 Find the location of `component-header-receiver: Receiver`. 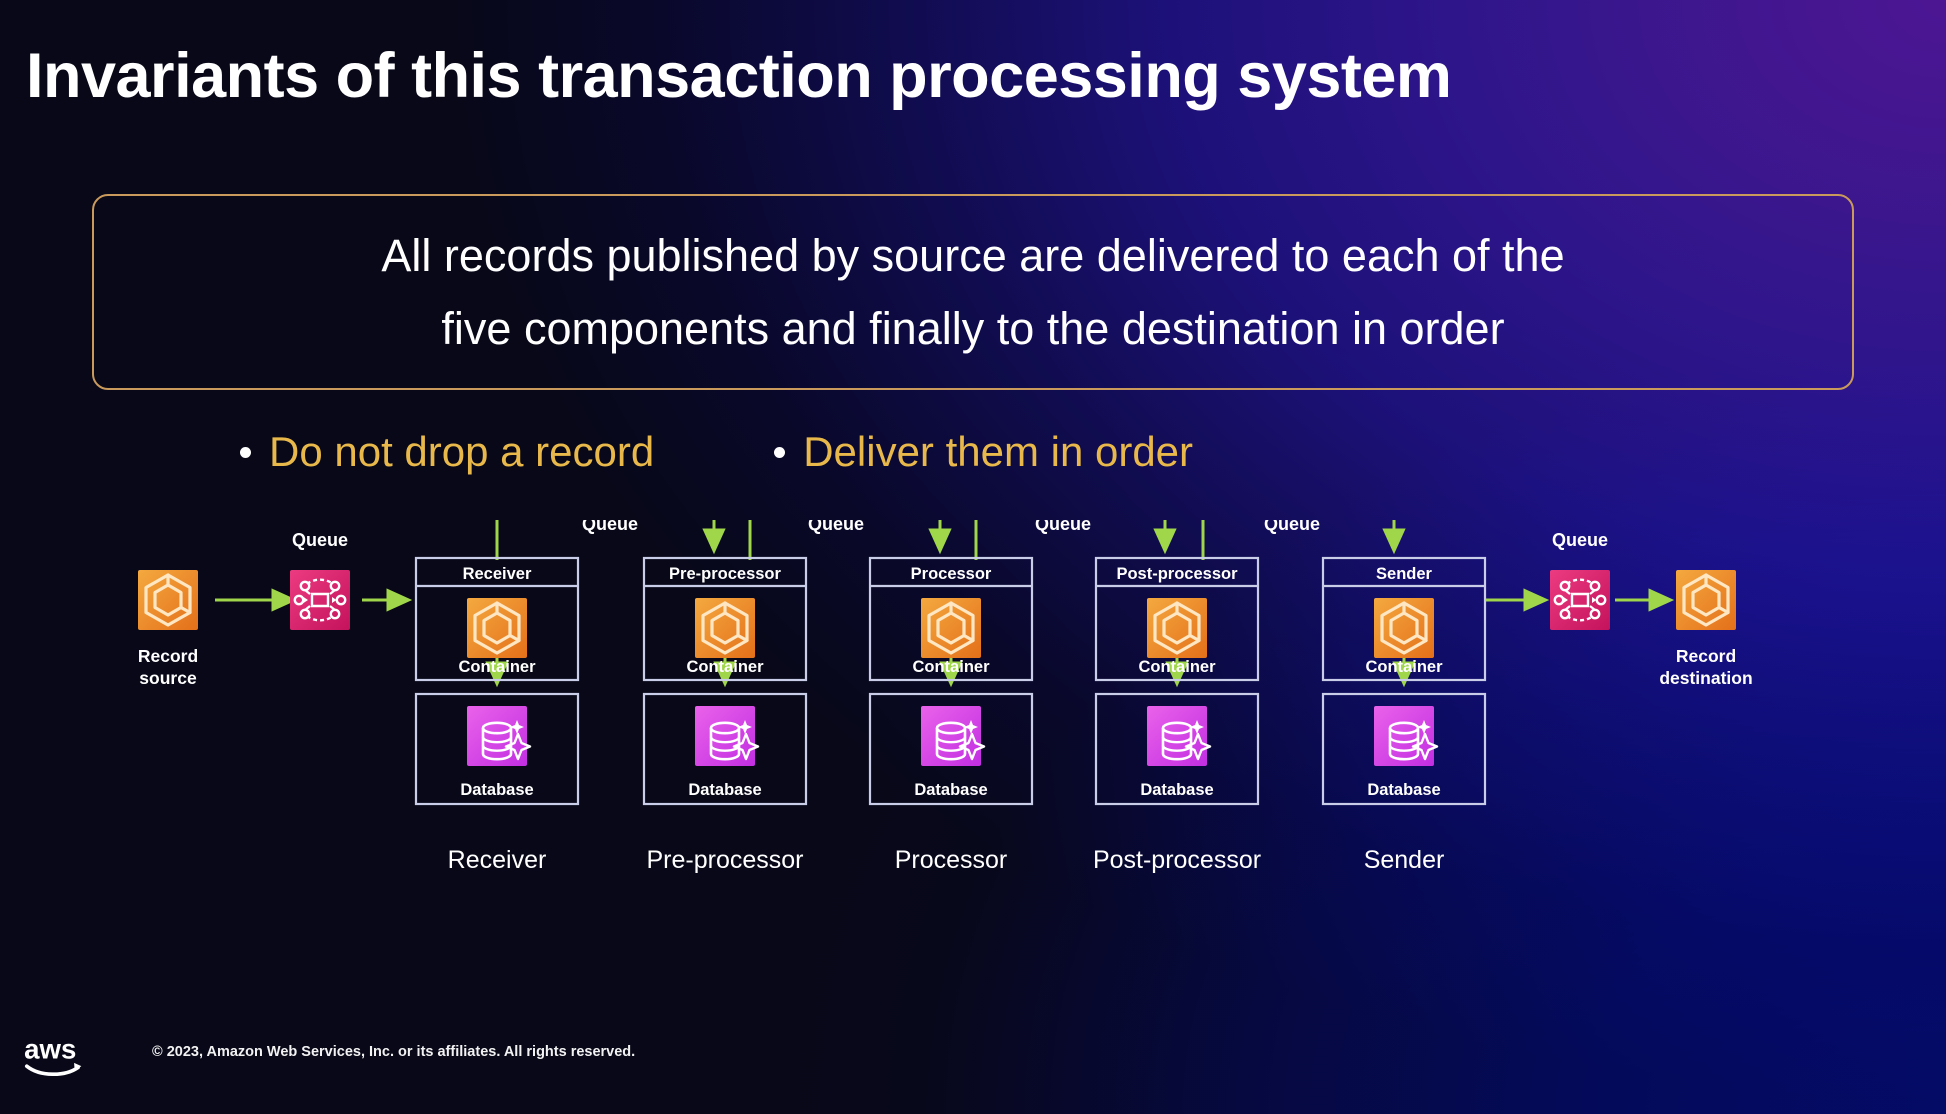

component-header-receiver: Receiver is located at coordinates (497, 574).